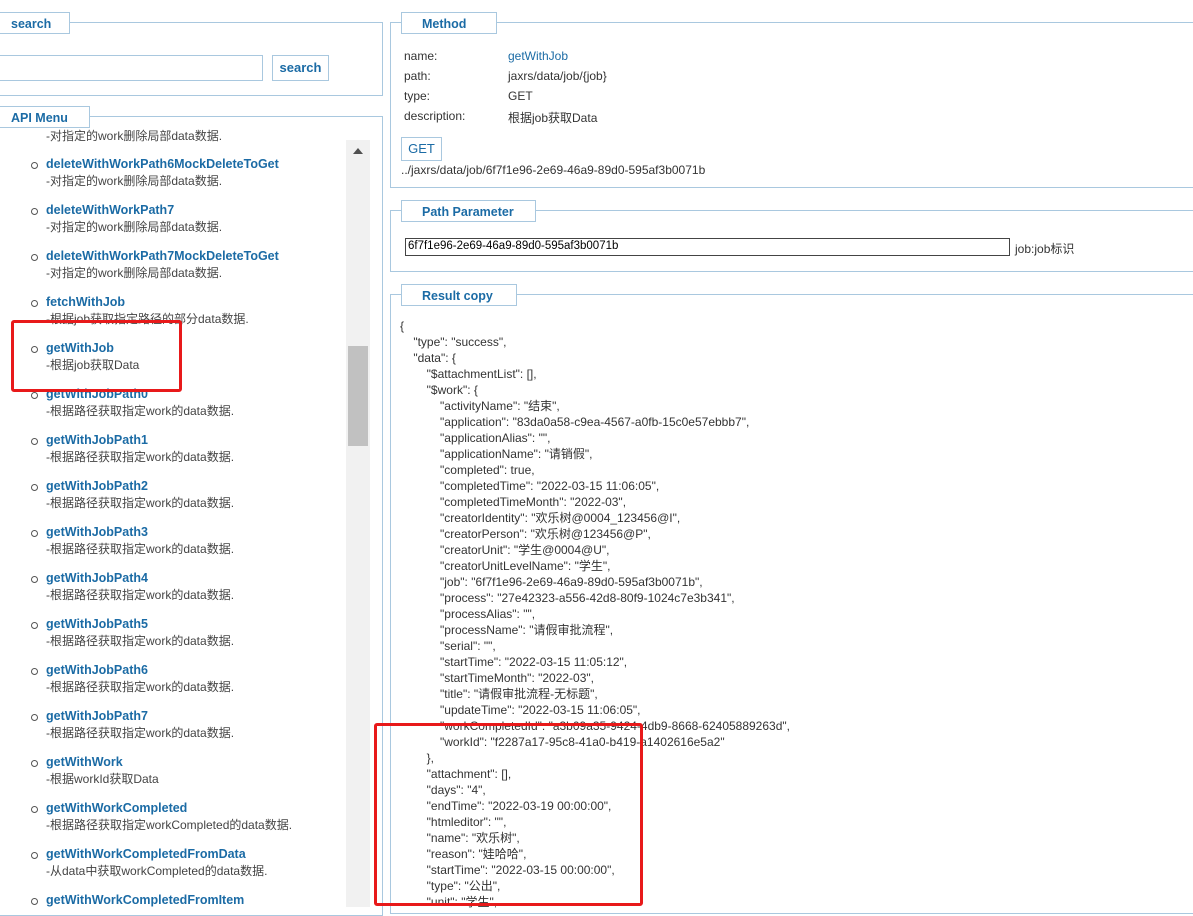  Describe the element at coordinates (196, 808) in the screenshot. I see `menu-item-name: getWithWorkCompleted` at that location.